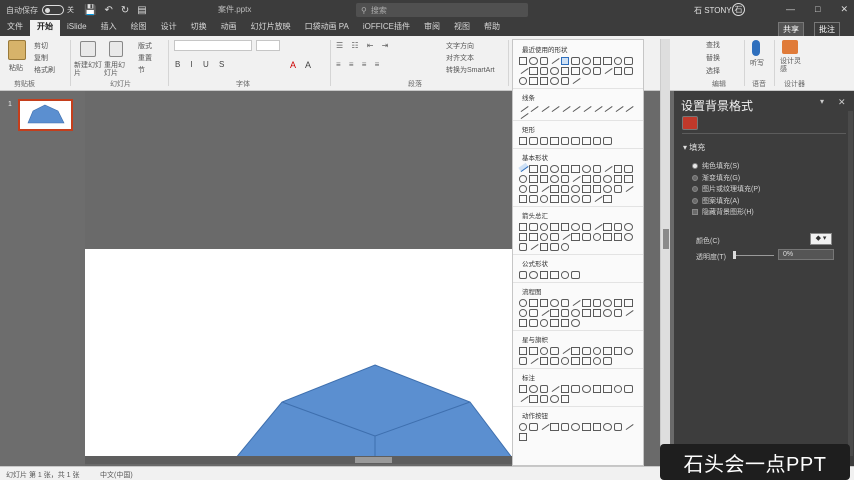  I want to click on shapes-scrollbar, so click(665, 252).